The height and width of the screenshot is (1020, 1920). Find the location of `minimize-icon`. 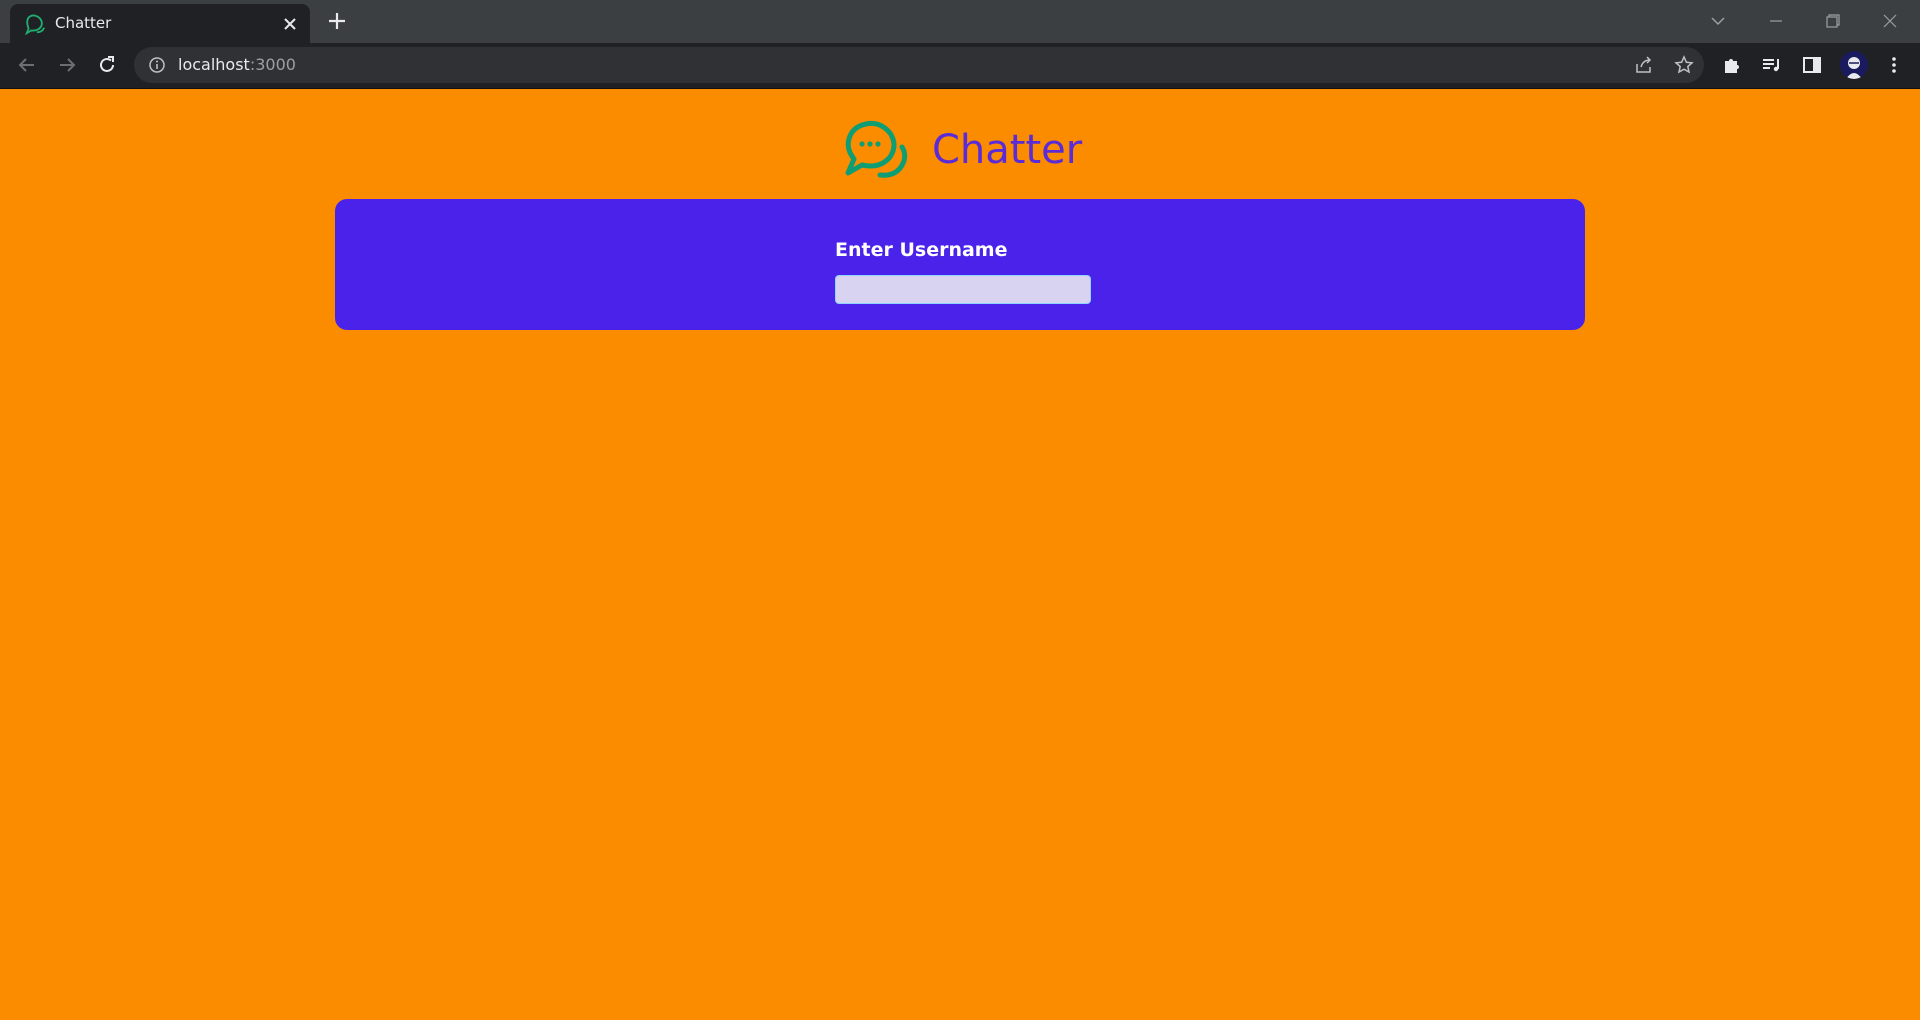

minimize-icon is located at coordinates (1776, 21).